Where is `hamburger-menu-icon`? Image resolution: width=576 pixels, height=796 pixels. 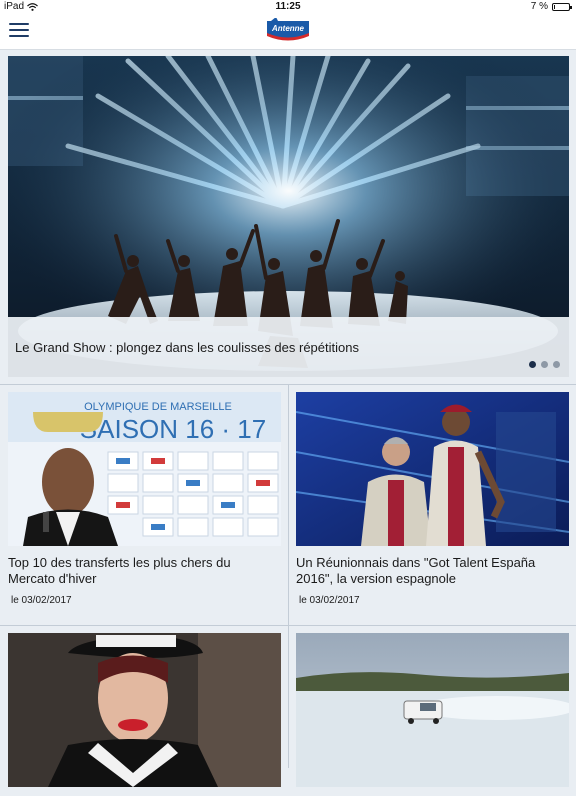 hamburger-menu-icon is located at coordinates (19, 32).